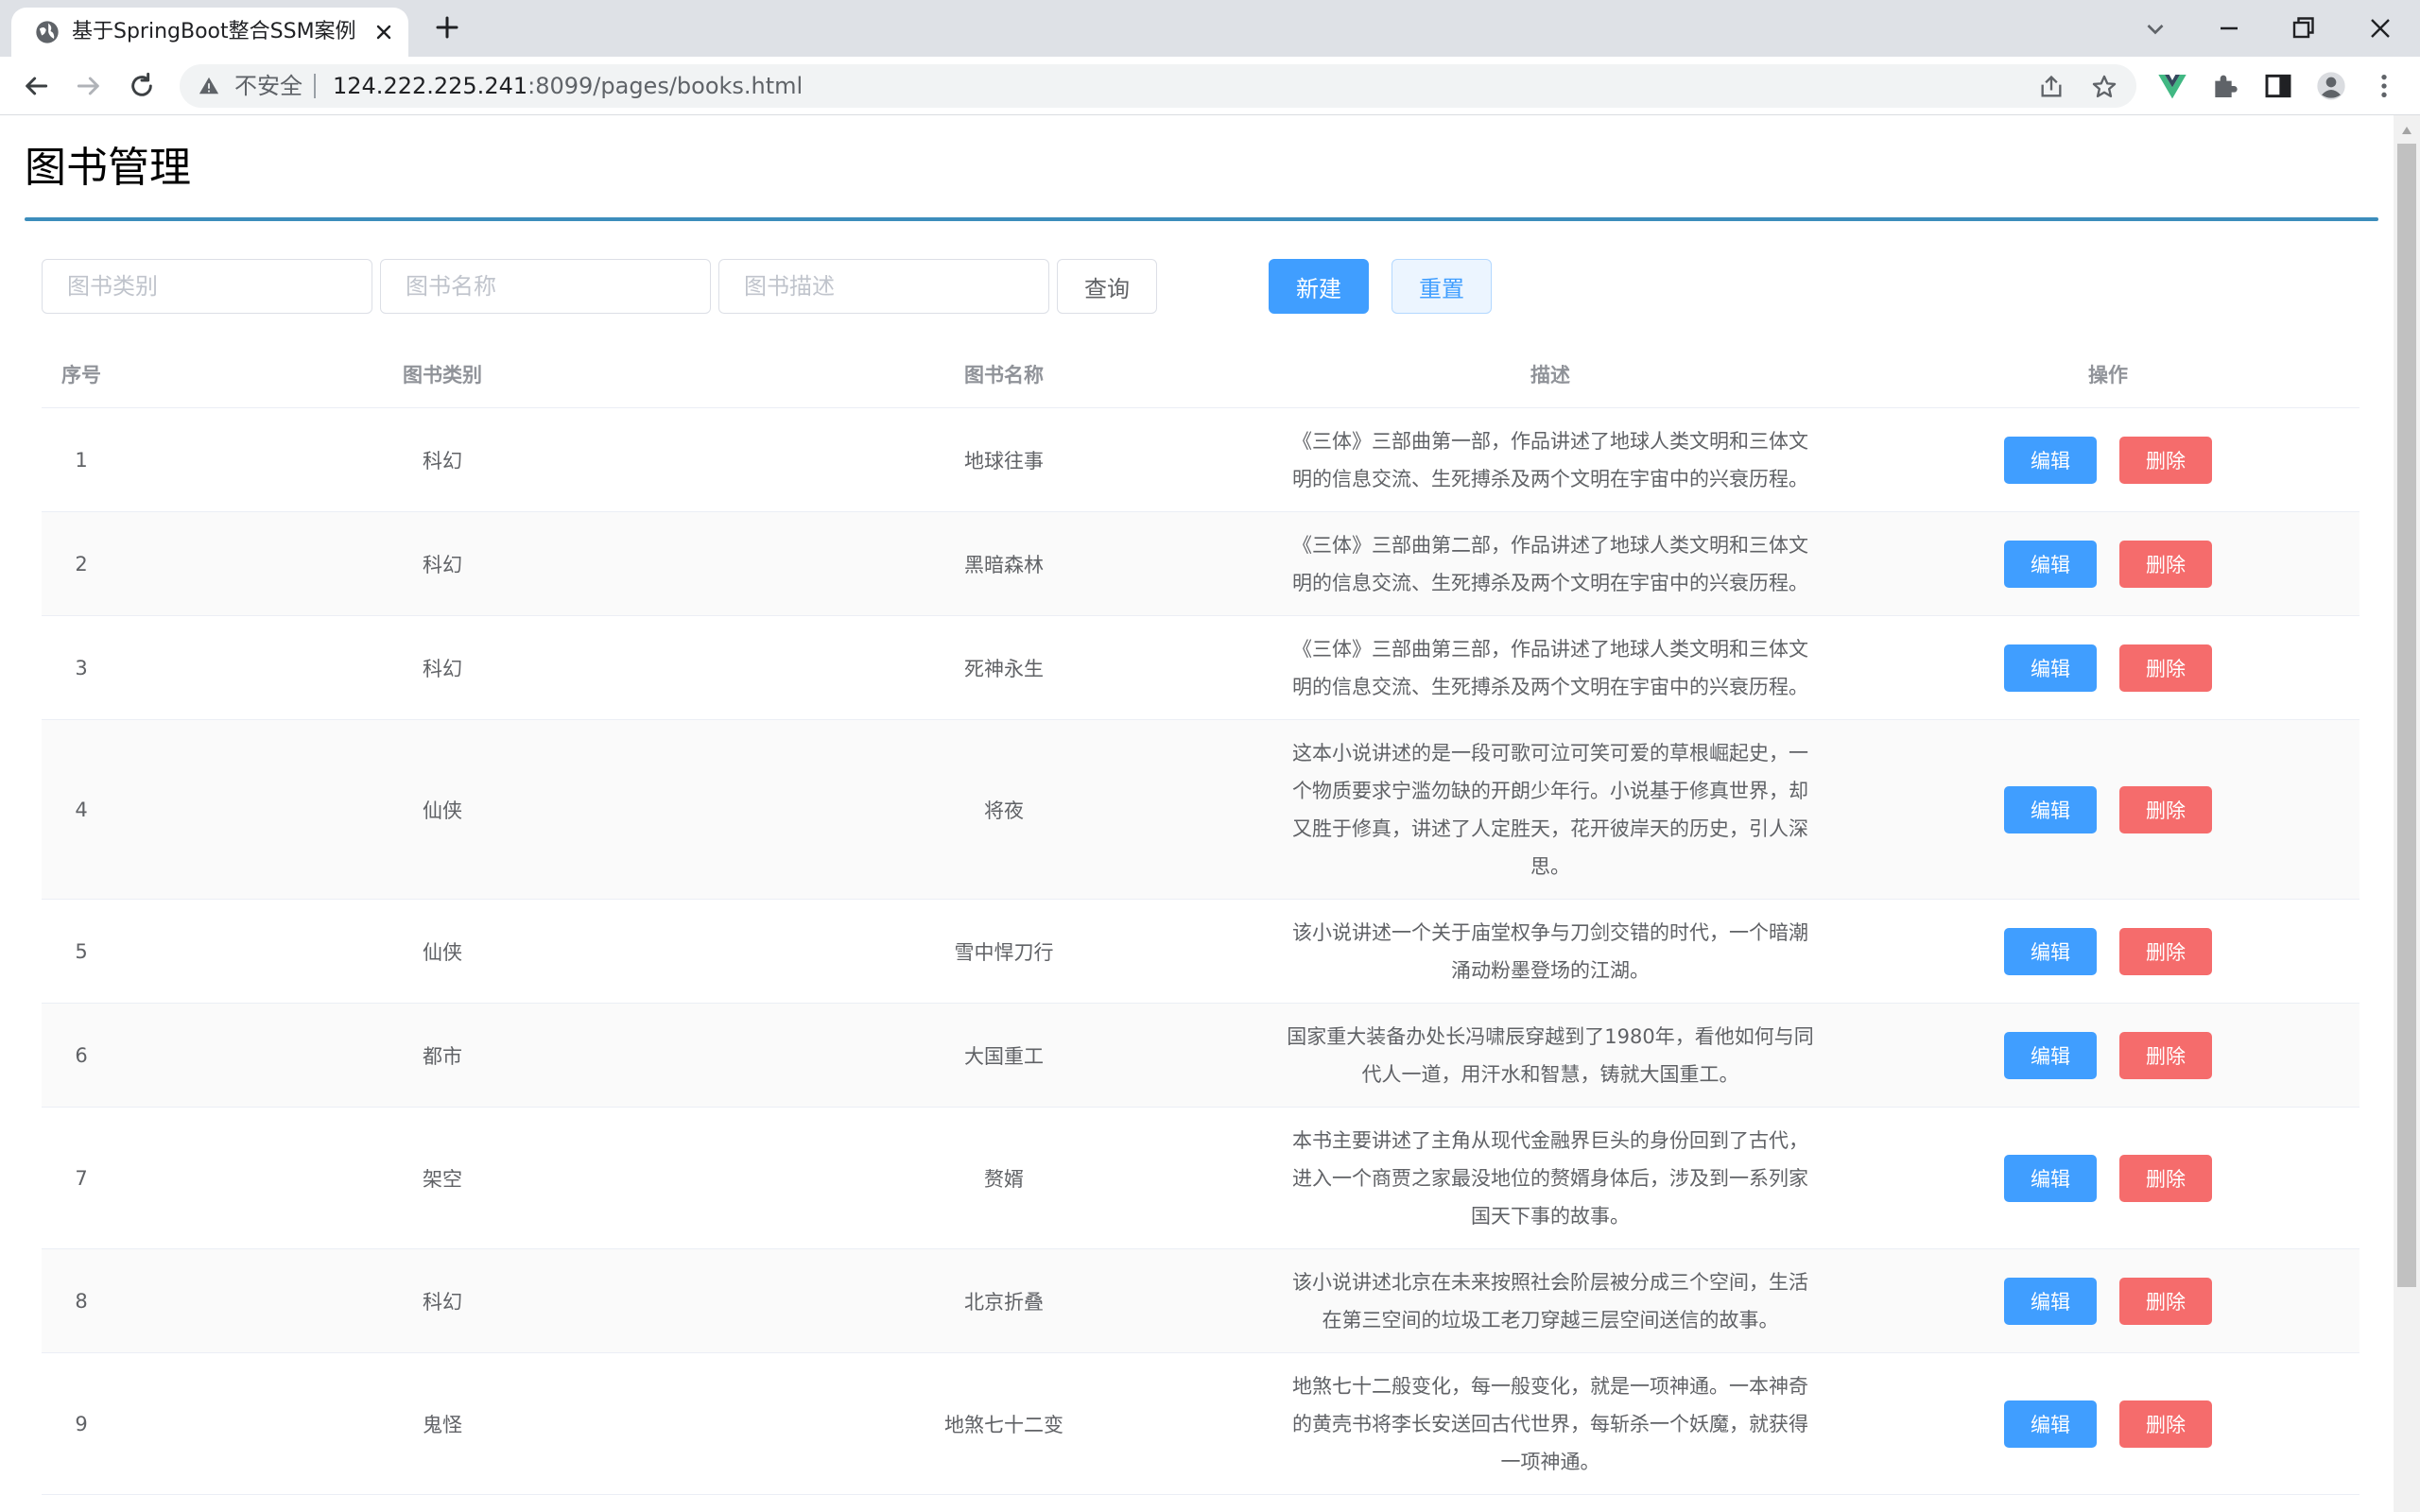  I want to click on description-search-input, so click(883, 286).